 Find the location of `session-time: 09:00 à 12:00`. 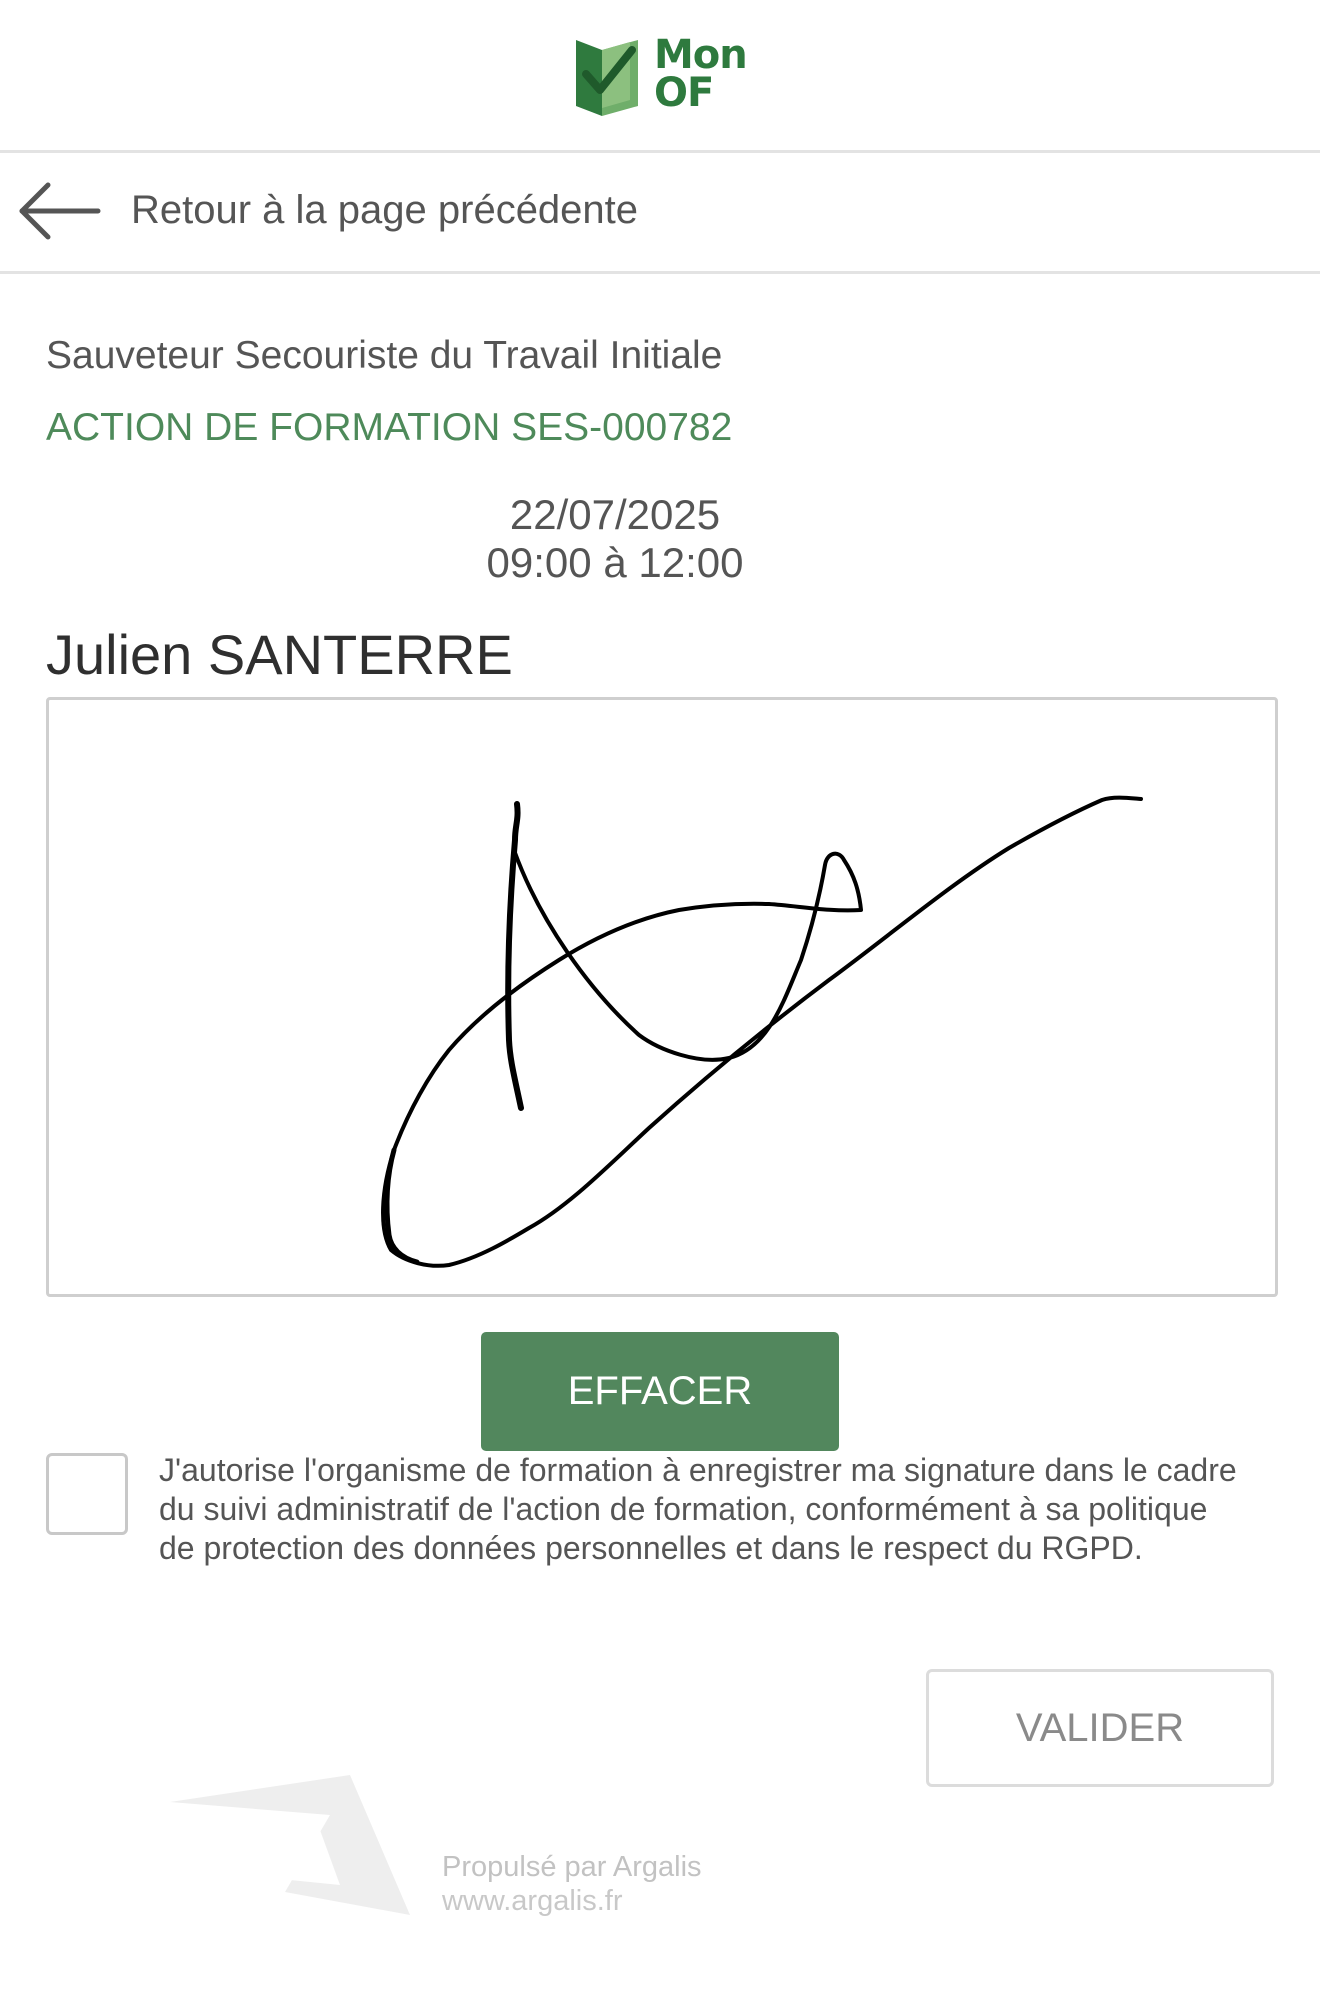

session-time: 09:00 à 12:00 is located at coordinates (615, 562).